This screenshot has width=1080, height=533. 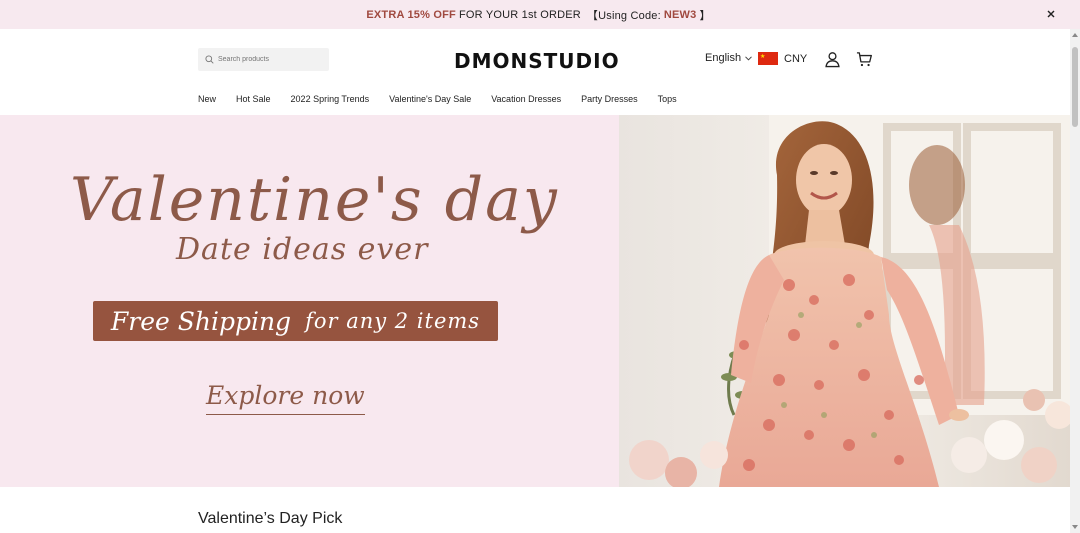 What do you see at coordinates (526, 99) in the screenshot?
I see `nav-item-vacation-dresses: Vacation Dresses` at bounding box center [526, 99].